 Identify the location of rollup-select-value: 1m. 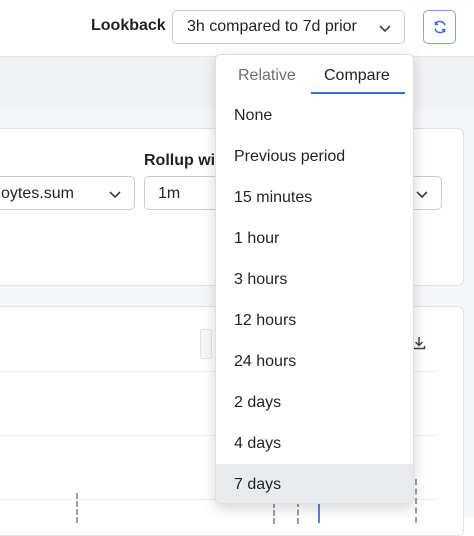
(169, 193).